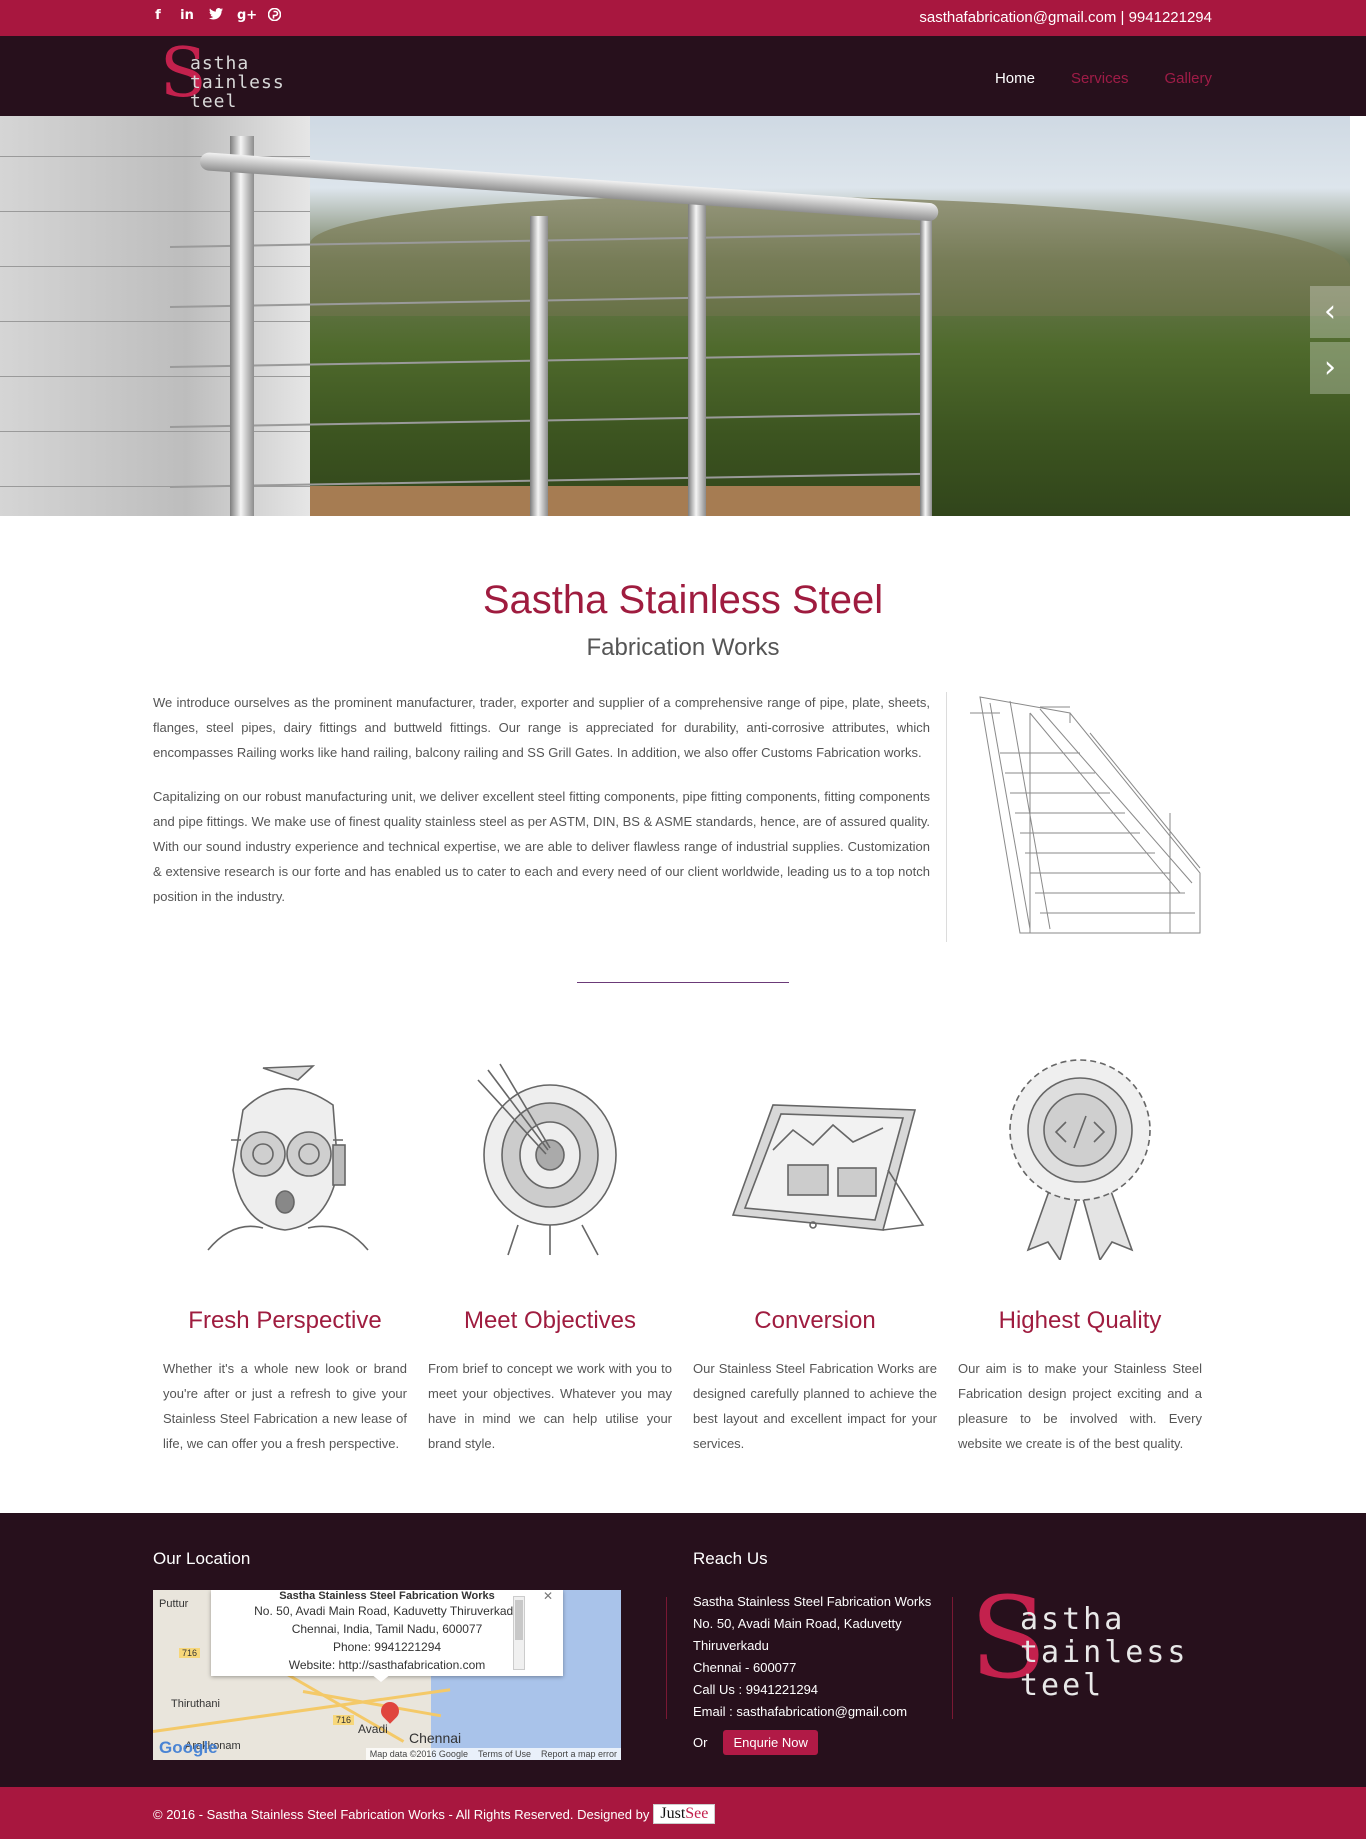 The height and width of the screenshot is (1839, 1366). What do you see at coordinates (548, 1597) in the screenshot?
I see `popup-close-icon: ✕` at bounding box center [548, 1597].